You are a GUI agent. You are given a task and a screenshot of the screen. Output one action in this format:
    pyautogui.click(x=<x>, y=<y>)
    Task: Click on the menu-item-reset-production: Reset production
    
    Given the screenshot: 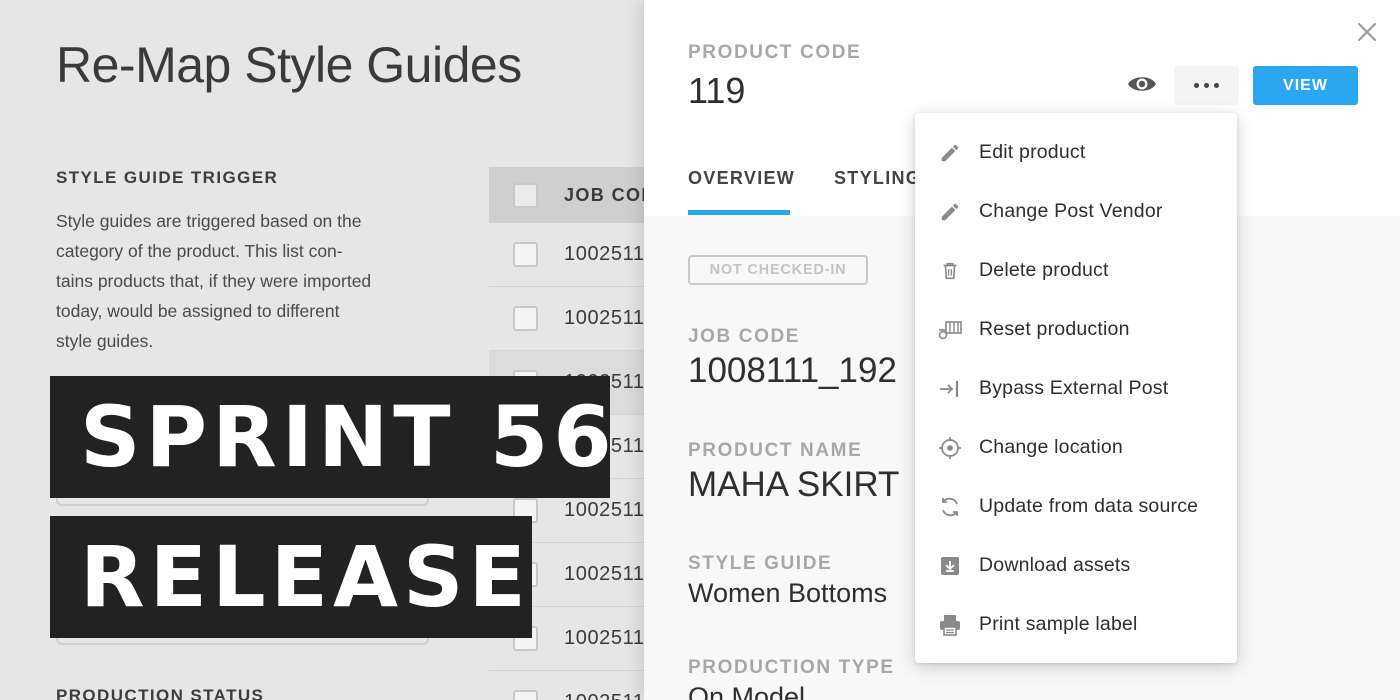 What is the action you would take?
    pyautogui.click(x=1076, y=329)
    